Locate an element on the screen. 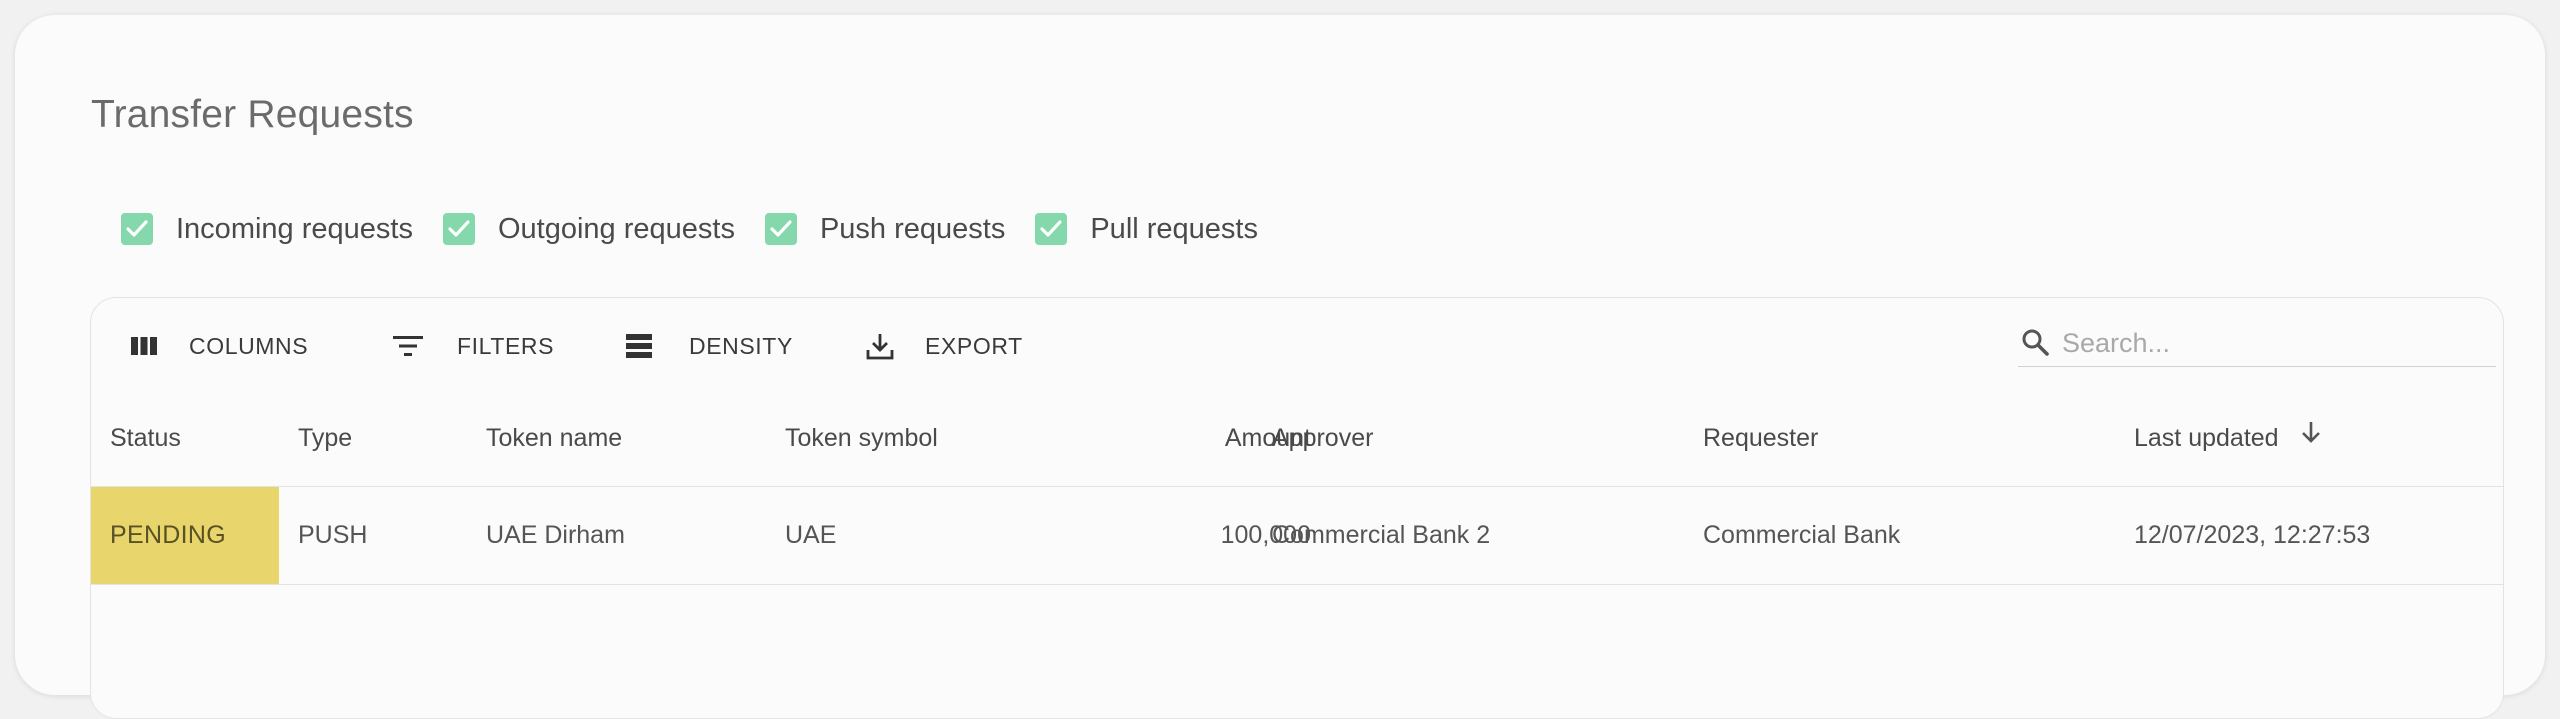  pull-requests-checkbox: Pull requests is located at coordinates (1146, 229).